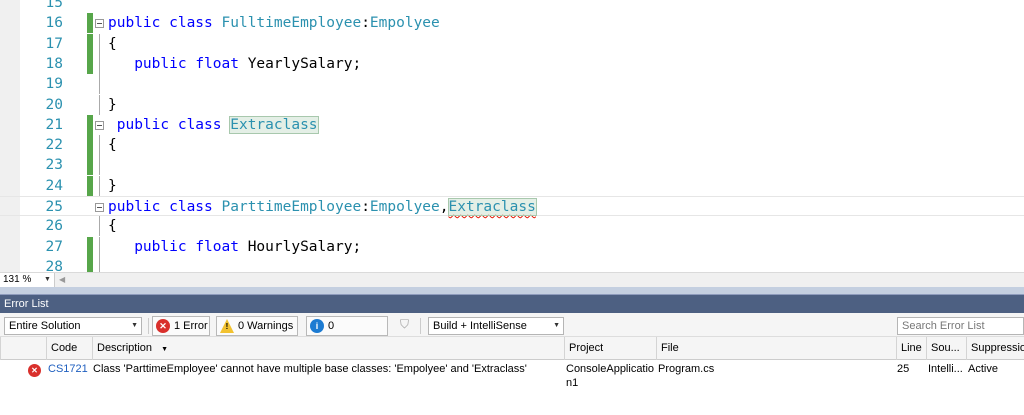 Image resolution: width=1024 pixels, height=415 pixels. I want to click on code-line: 21 public class Extraclass, so click(512, 124).